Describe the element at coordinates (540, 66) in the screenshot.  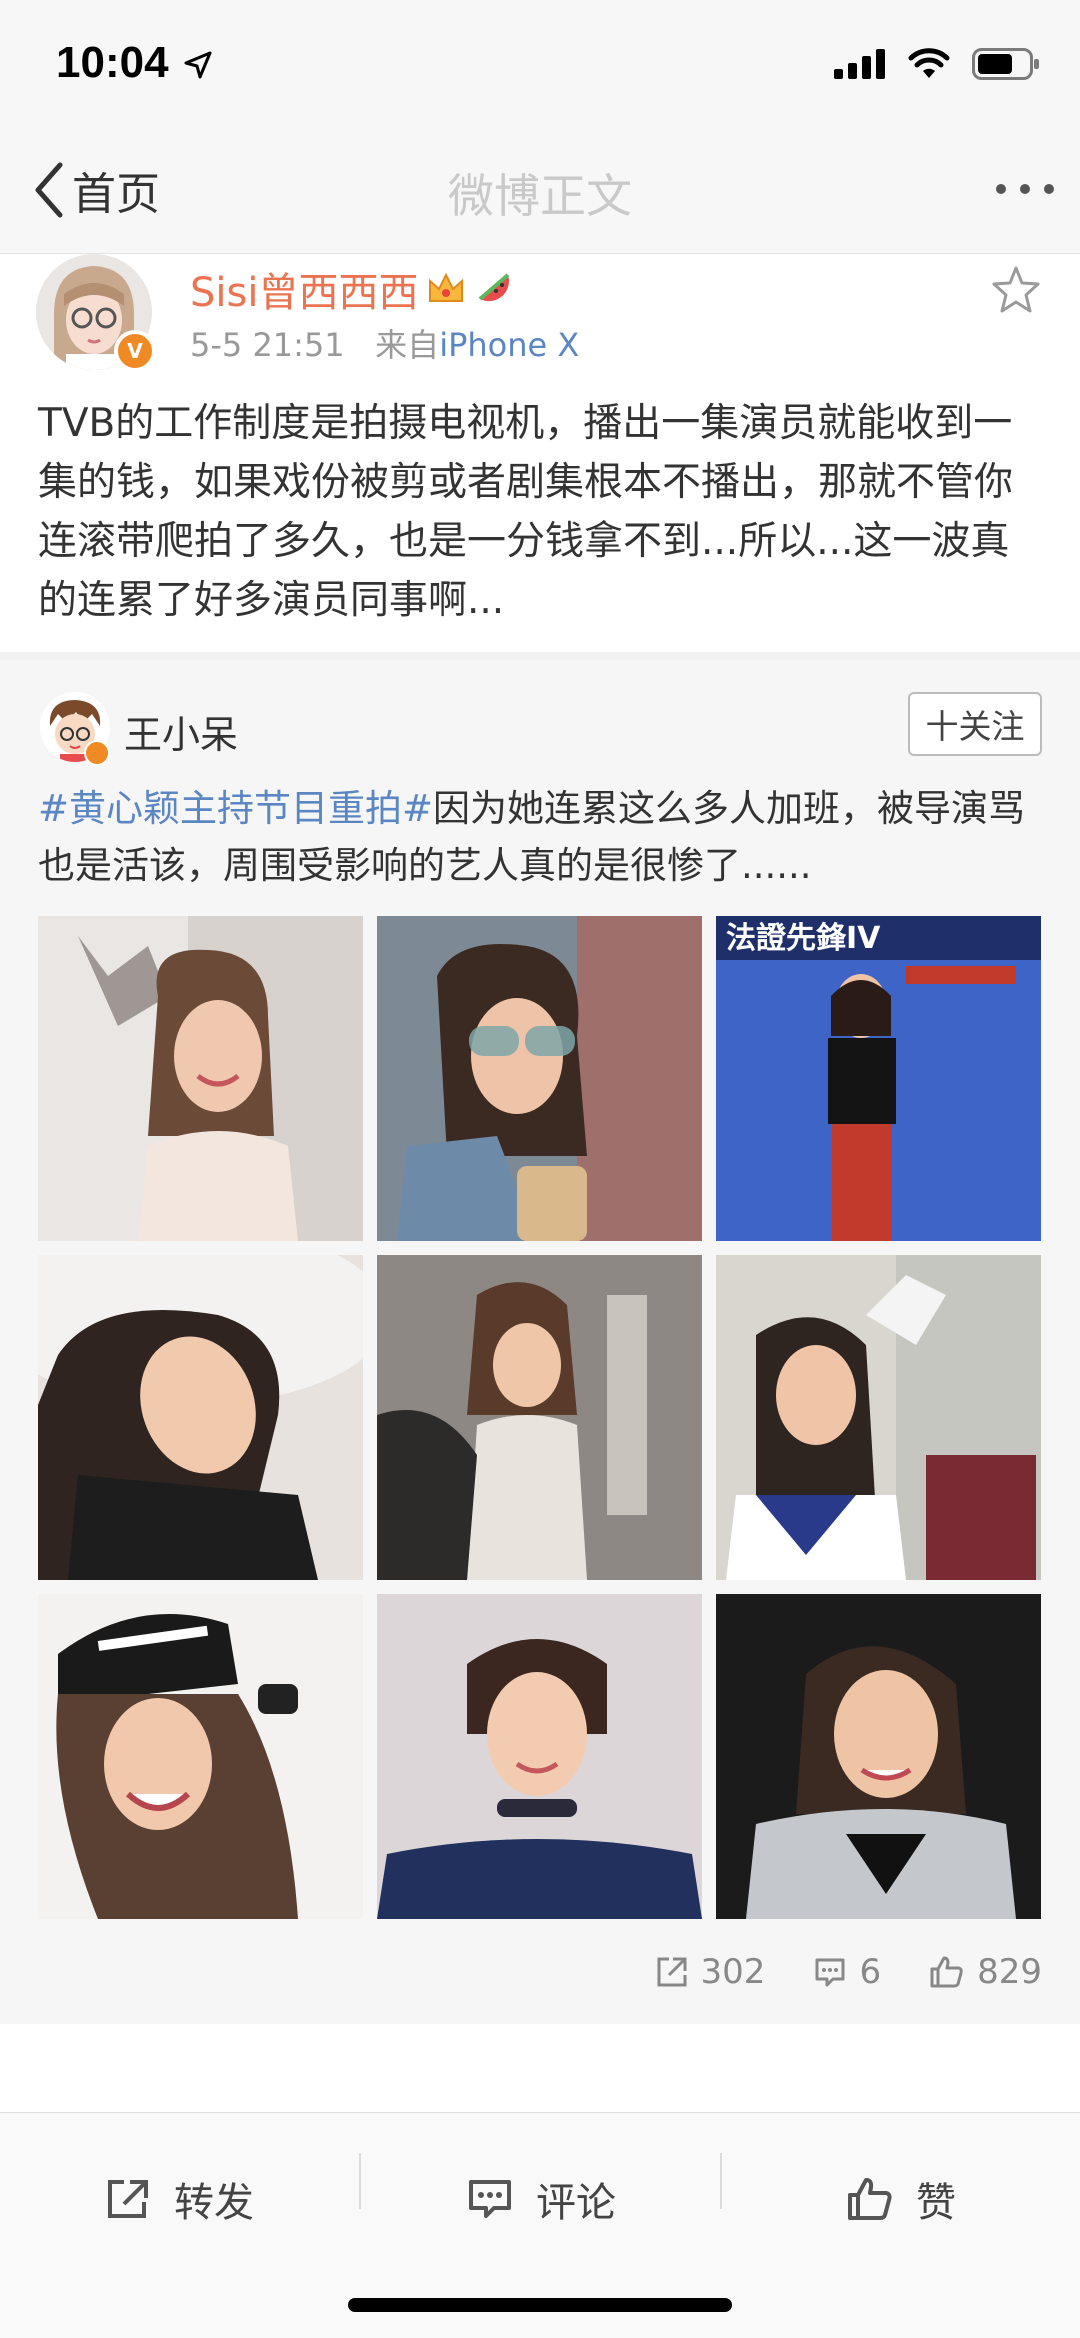
I see `status-bar: 10:04` at that location.